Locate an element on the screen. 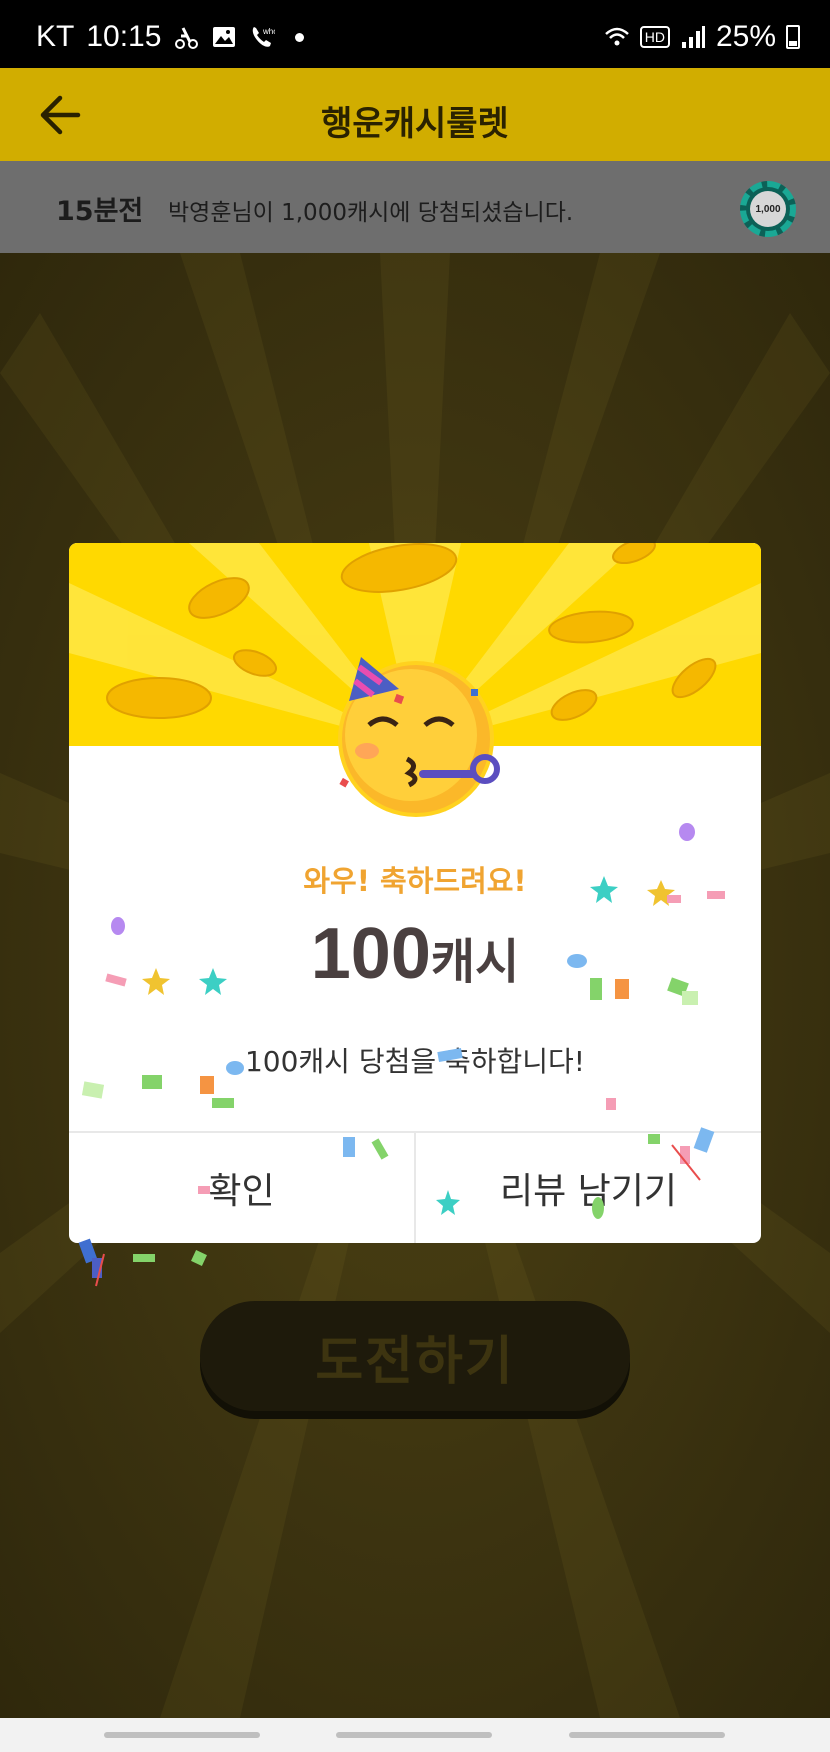  prize-amount: 100캐시 is located at coordinates (415, 954).